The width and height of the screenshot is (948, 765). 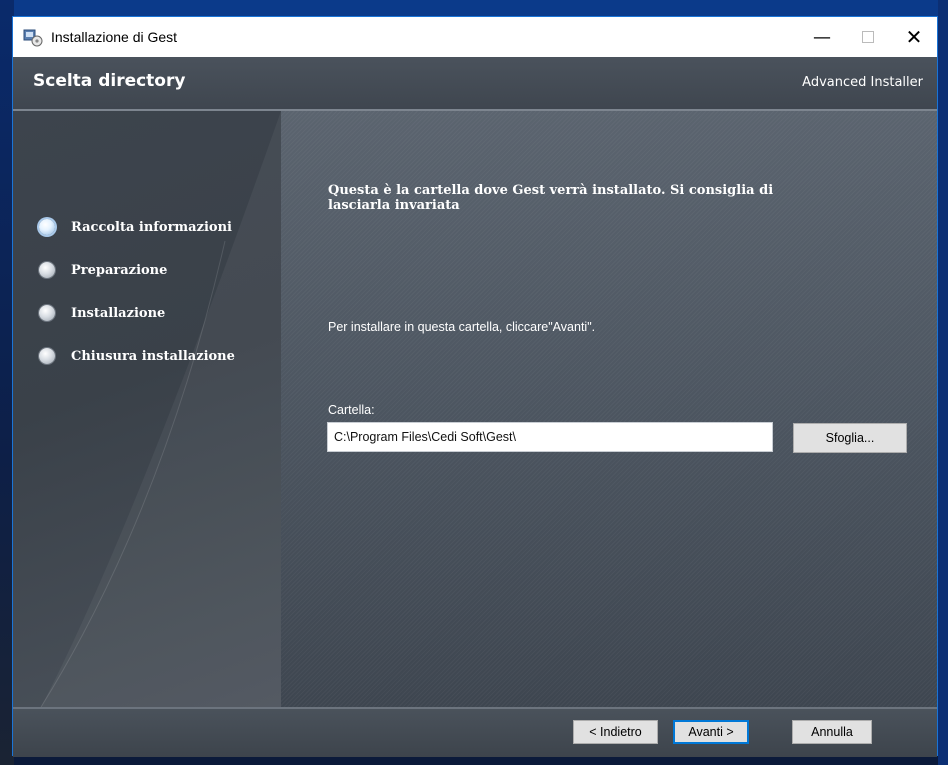 I want to click on step-active-indicator-icon, so click(x=47, y=227).